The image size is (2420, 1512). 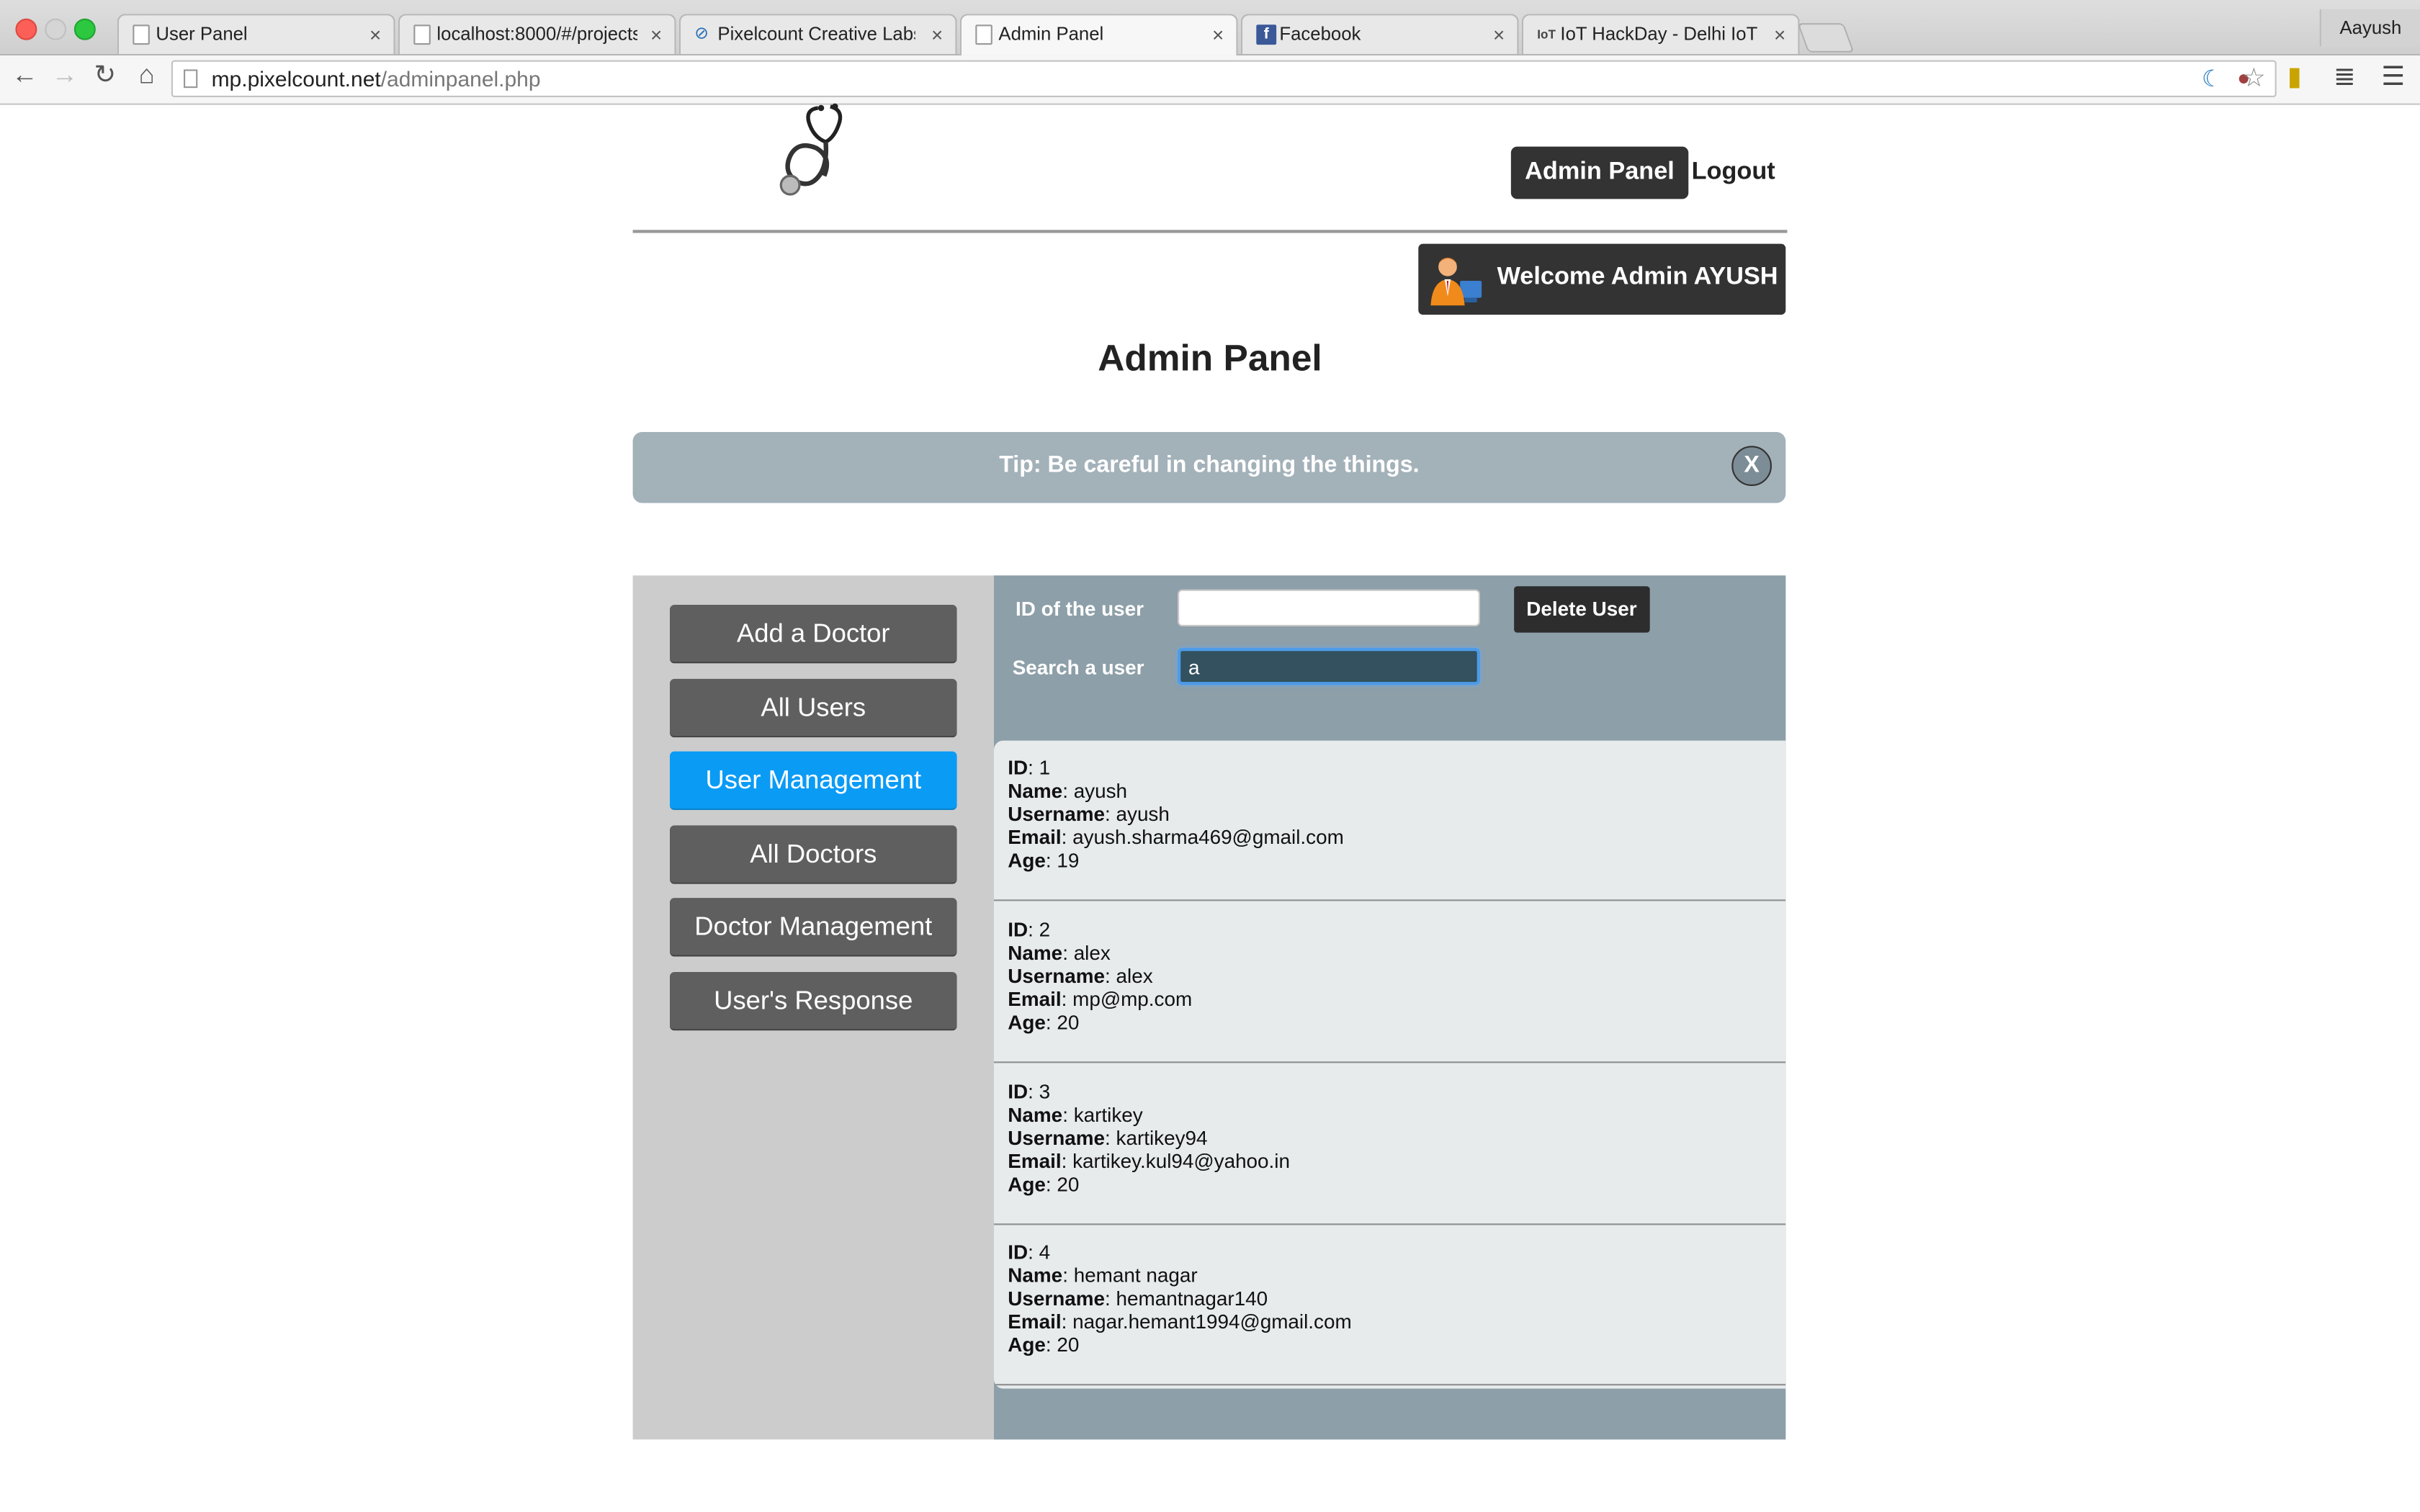 I want to click on sidebar-item-users-response: User's Response, so click(x=813, y=1001).